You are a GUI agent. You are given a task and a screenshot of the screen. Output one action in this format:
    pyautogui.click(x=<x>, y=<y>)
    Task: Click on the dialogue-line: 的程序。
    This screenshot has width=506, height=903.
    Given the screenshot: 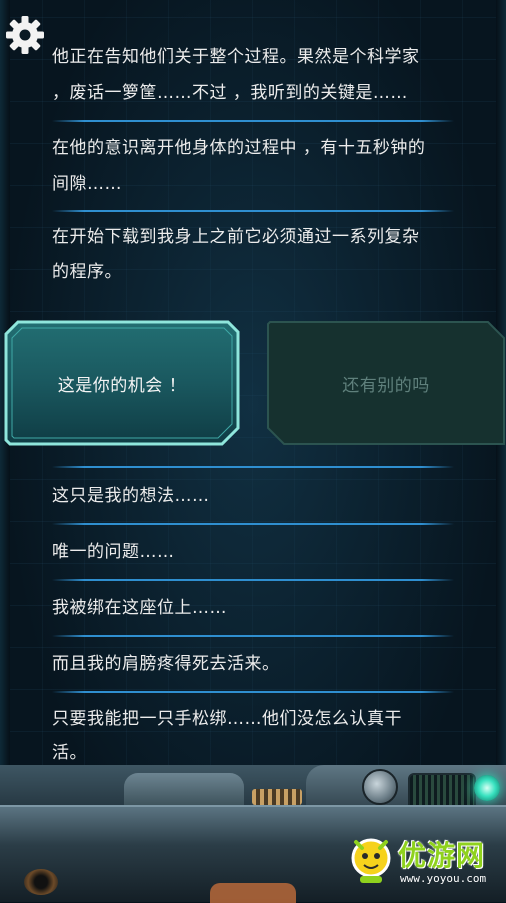 What is the action you would take?
    pyautogui.click(x=87, y=272)
    